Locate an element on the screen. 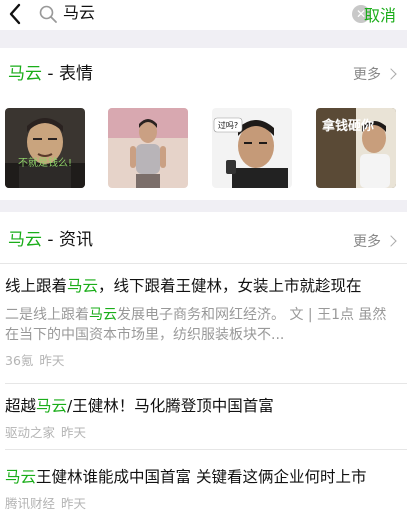 Image resolution: width=407 pixels, height=526 pixels. news-meta: 腾讯财经 昨天 is located at coordinates (45, 504).